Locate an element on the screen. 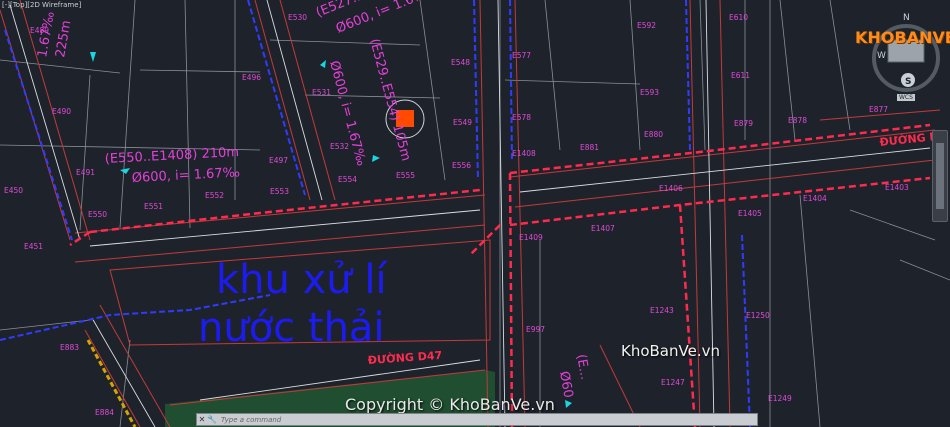 This screenshot has width=950, height=427. node-label: E1250 is located at coordinates (758, 315).